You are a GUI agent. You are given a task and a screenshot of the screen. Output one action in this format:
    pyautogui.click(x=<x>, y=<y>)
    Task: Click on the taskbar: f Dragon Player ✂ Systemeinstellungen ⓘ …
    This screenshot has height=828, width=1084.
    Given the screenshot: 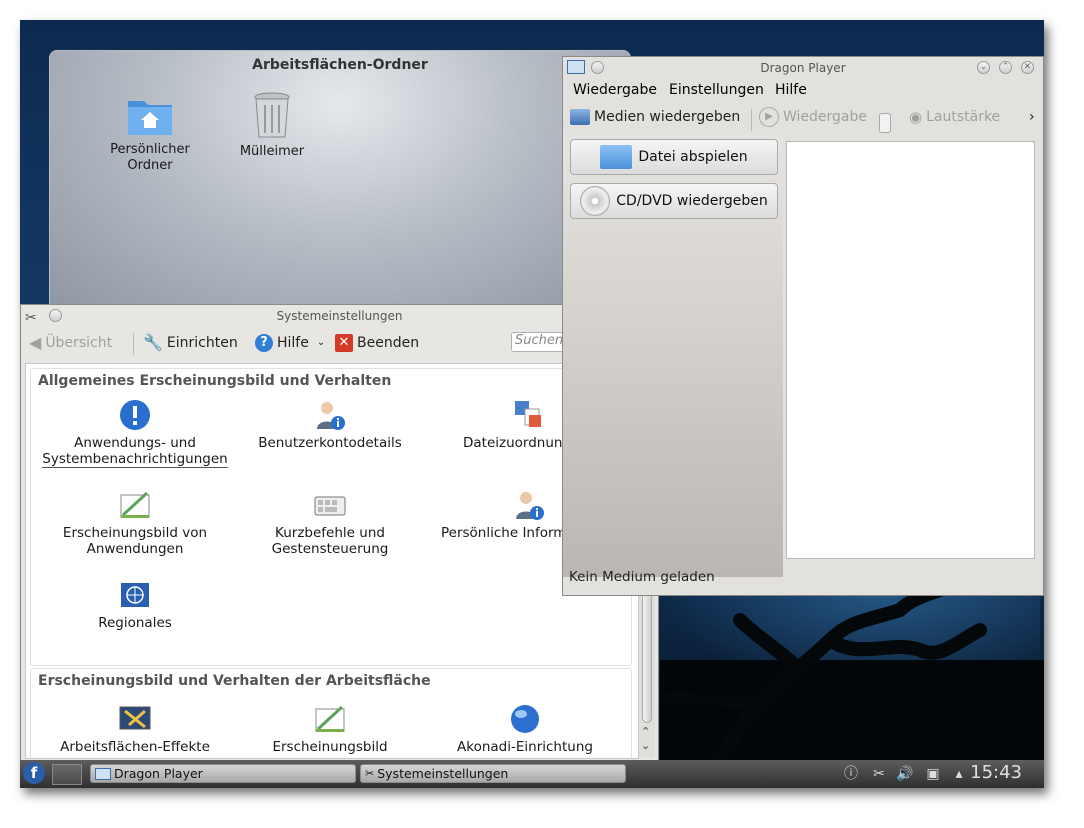 What is the action you would take?
    pyautogui.click(x=532, y=774)
    